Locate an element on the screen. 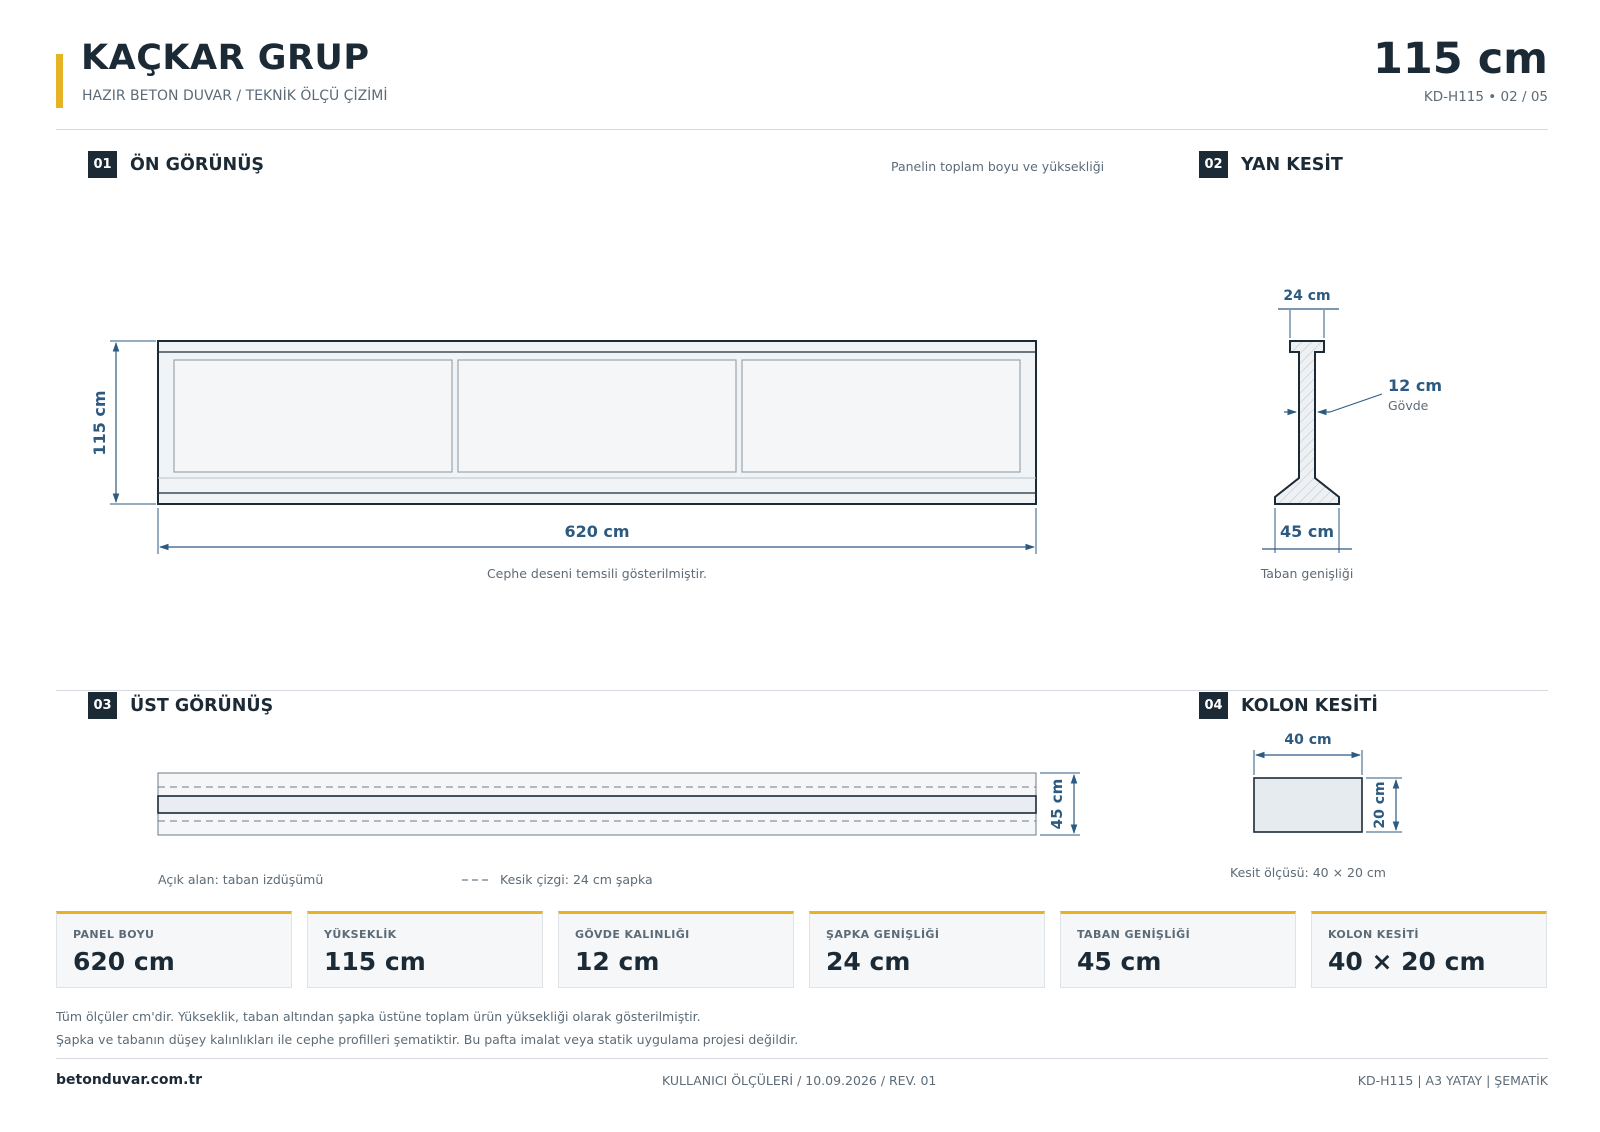  leader-line is located at coordinates (1356, 403).